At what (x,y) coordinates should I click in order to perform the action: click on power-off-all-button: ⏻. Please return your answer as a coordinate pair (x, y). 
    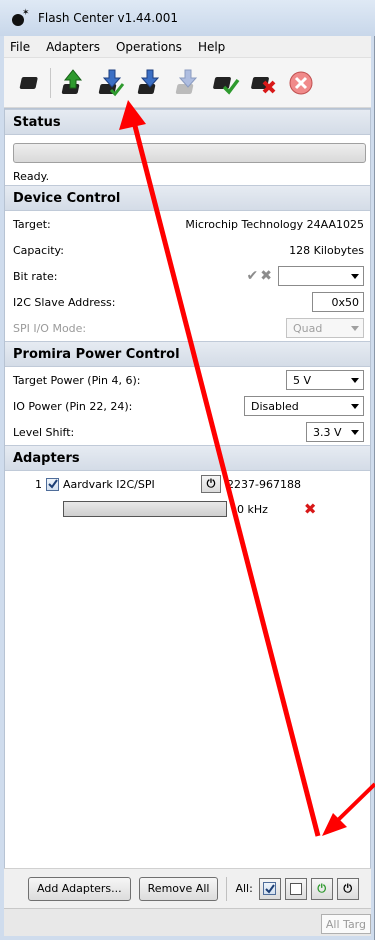
    Looking at the image, I should click on (347, 888).